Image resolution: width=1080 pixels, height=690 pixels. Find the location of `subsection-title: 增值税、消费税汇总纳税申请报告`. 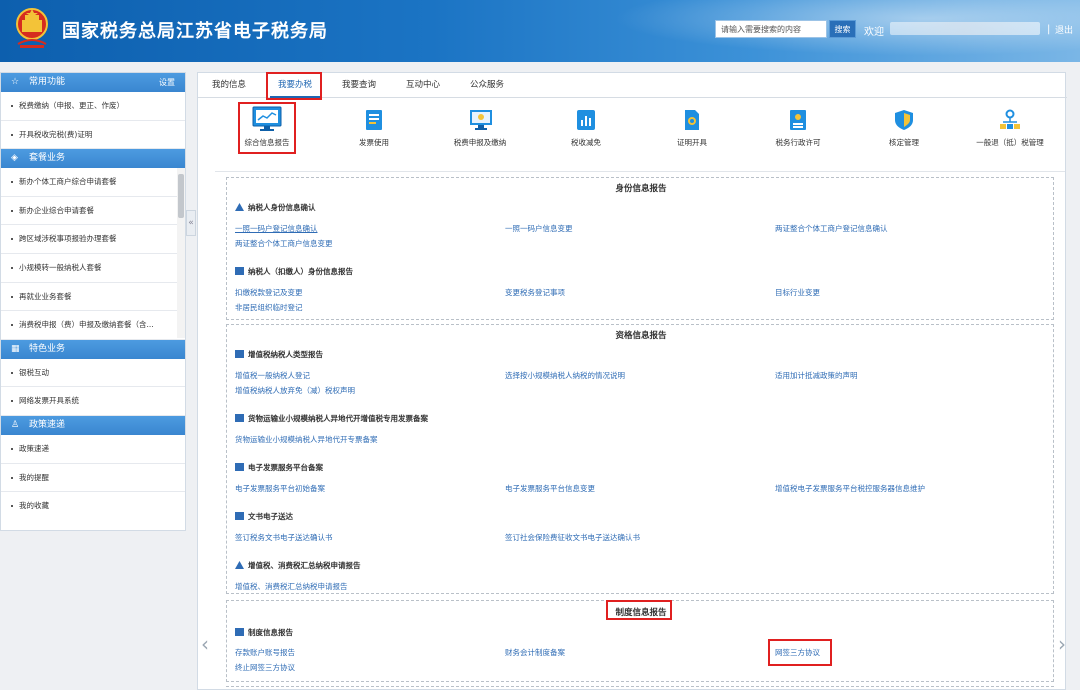

subsection-title: 增值税、消费税汇总纳税申请报告 is located at coordinates (298, 565).